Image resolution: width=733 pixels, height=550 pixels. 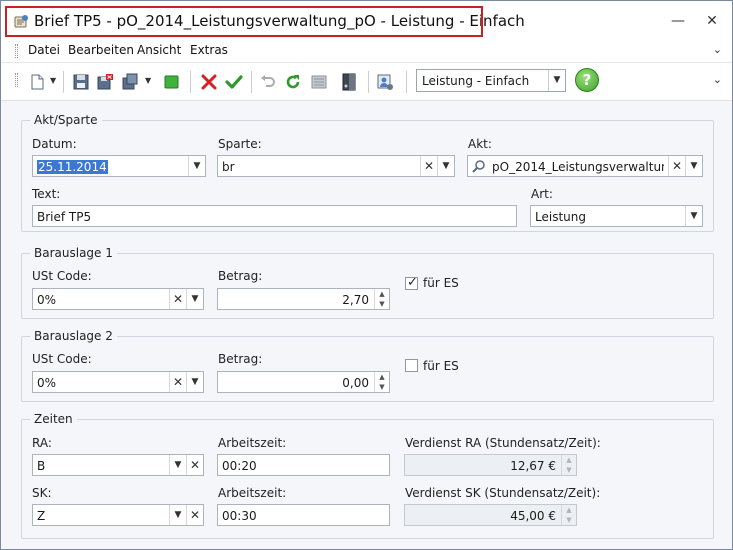 What do you see at coordinates (542, 194) in the screenshot?
I see `art-label: Art:` at bounding box center [542, 194].